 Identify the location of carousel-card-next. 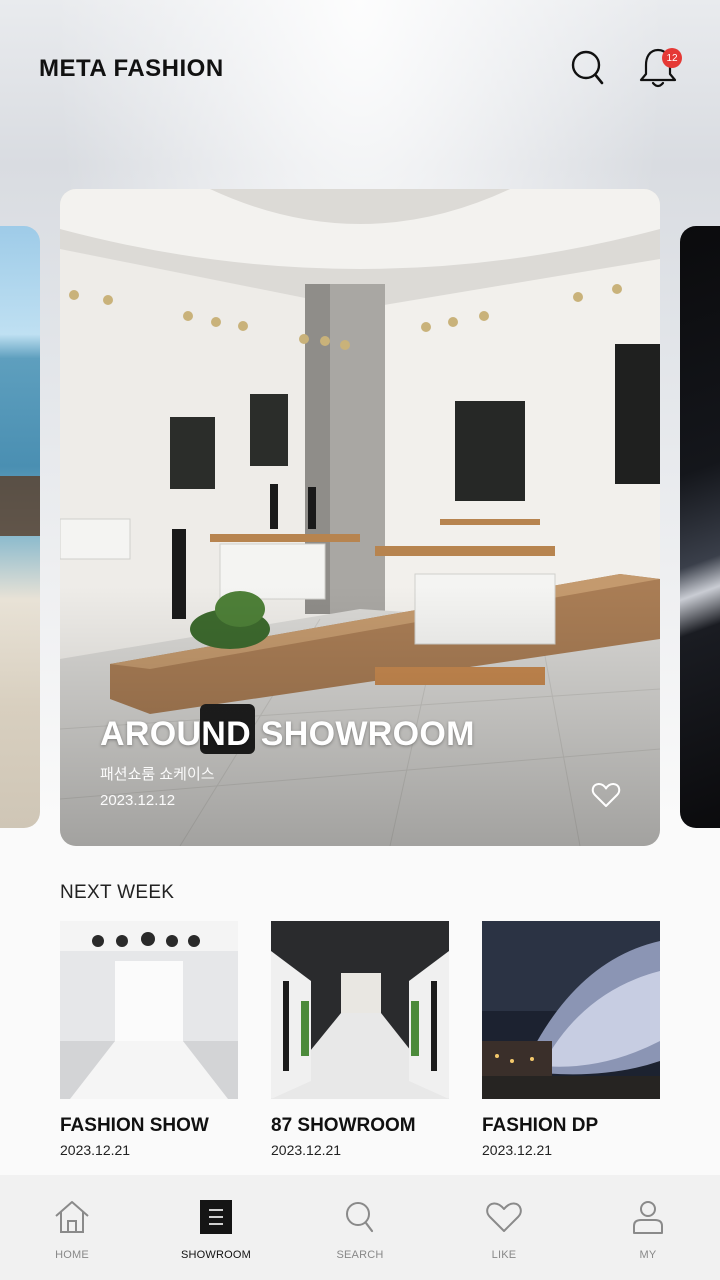
(700, 527).